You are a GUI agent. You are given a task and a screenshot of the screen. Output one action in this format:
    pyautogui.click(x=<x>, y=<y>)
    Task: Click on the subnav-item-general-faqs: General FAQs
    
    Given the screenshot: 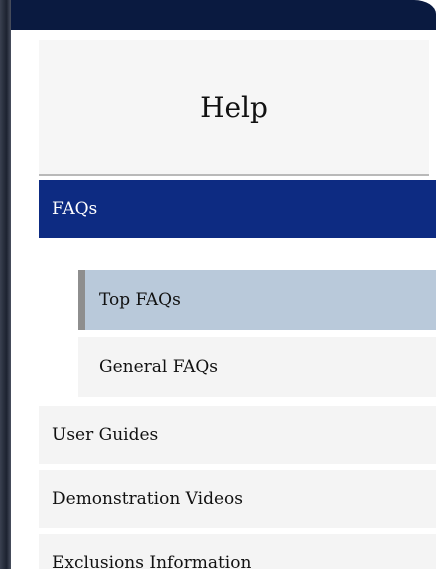 What is the action you would take?
    pyautogui.click(x=257, y=367)
    